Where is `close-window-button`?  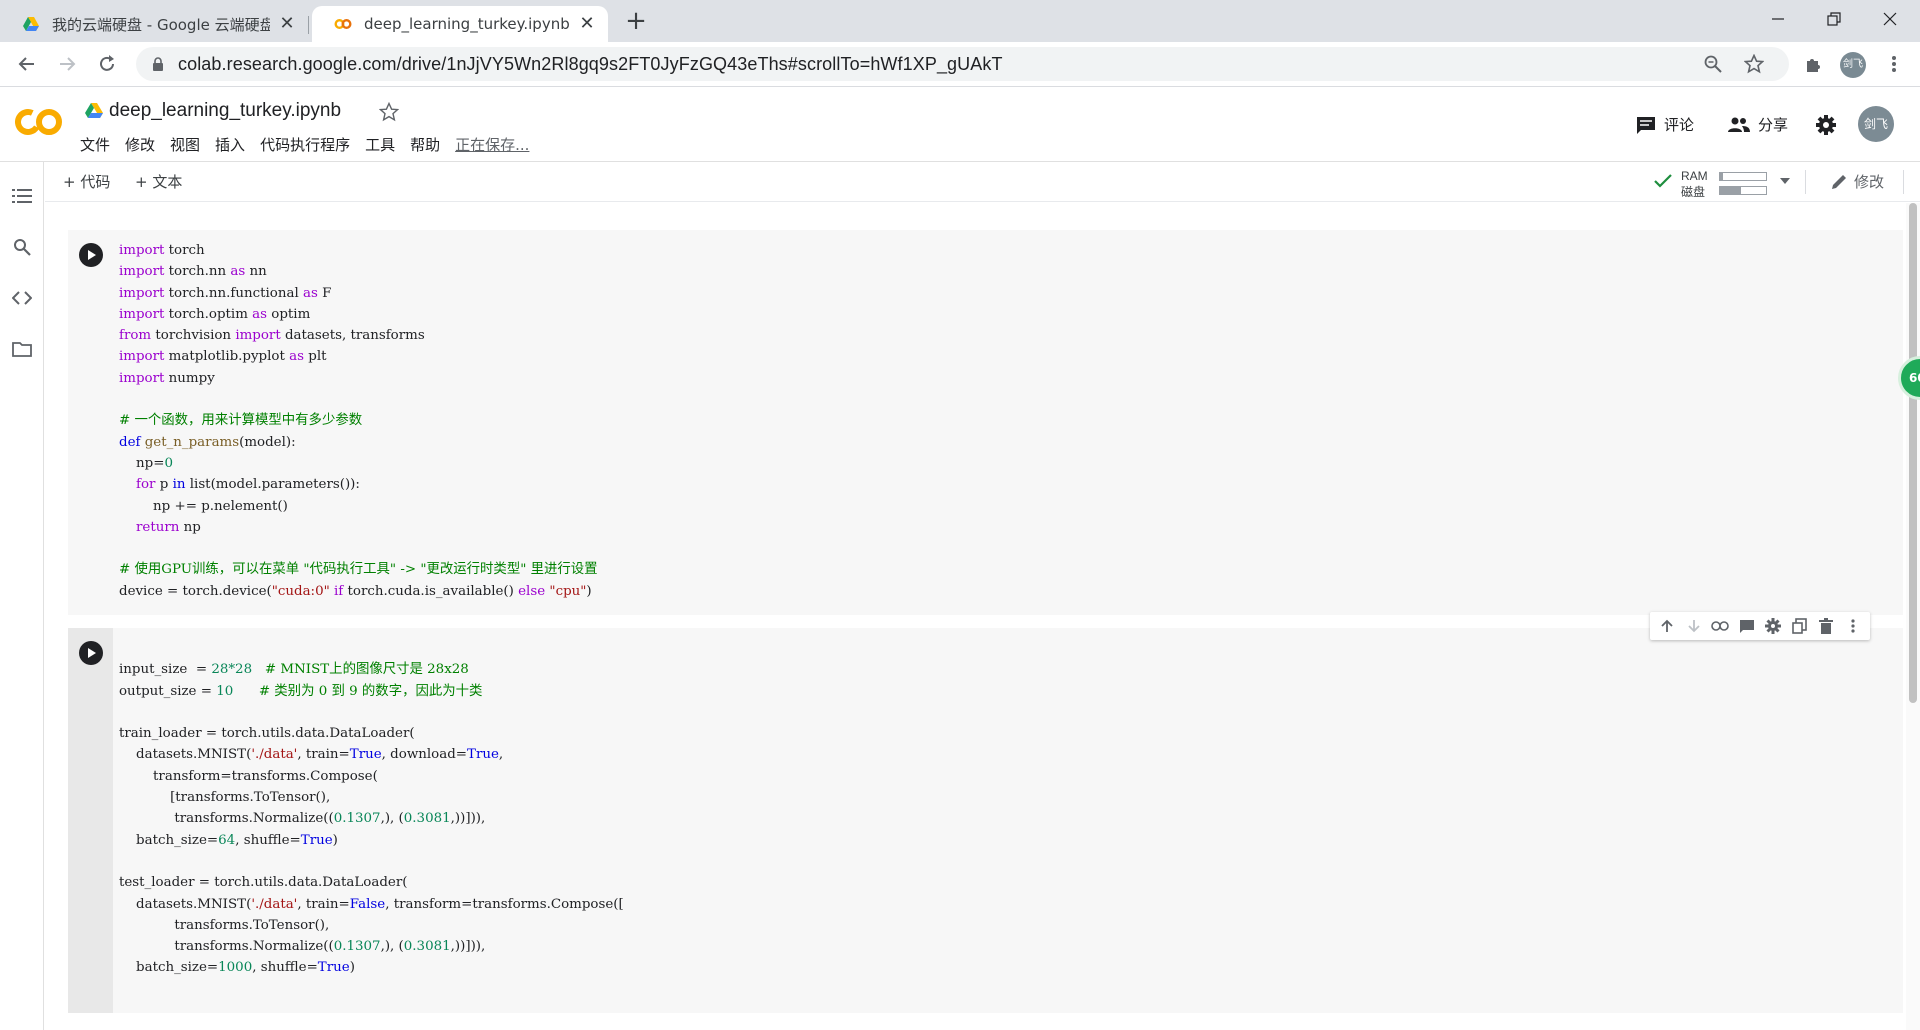 close-window-button is located at coordinates (1890, 19).